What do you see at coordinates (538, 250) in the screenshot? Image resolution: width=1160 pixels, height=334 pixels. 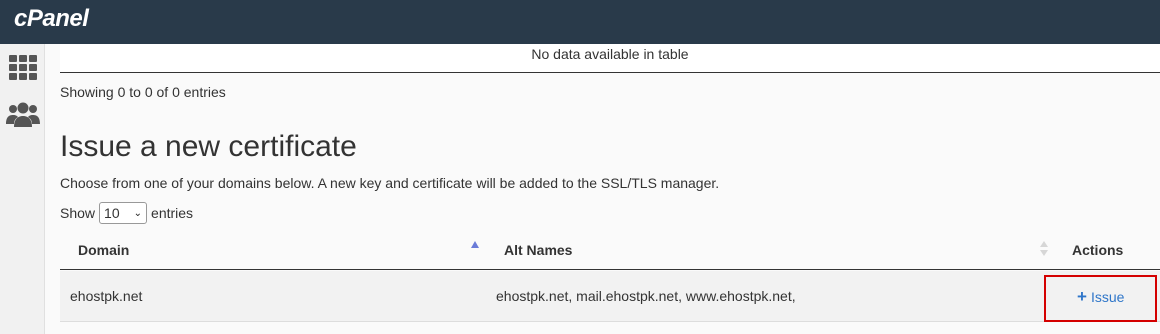 I see `column-header-alt-names: Alt Names` at bounding box center [538, 250].